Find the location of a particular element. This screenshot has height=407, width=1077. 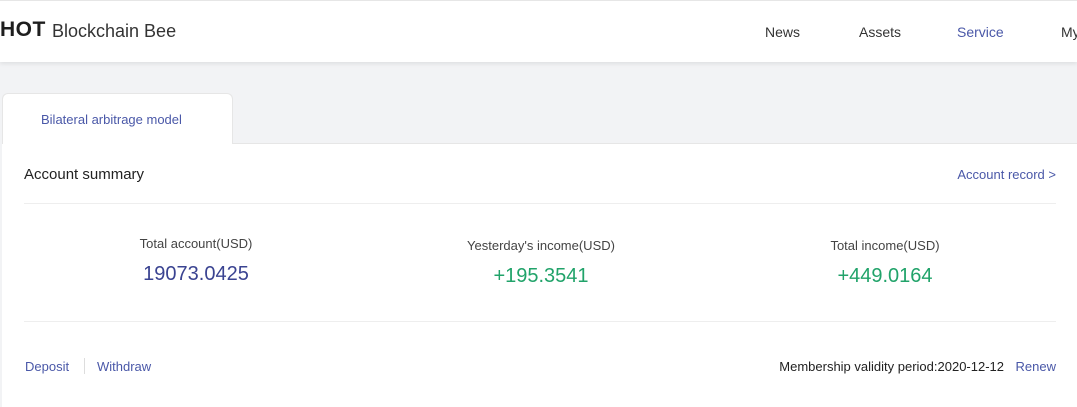

deposit-link: Deposit is located at coordinates (47, 366).